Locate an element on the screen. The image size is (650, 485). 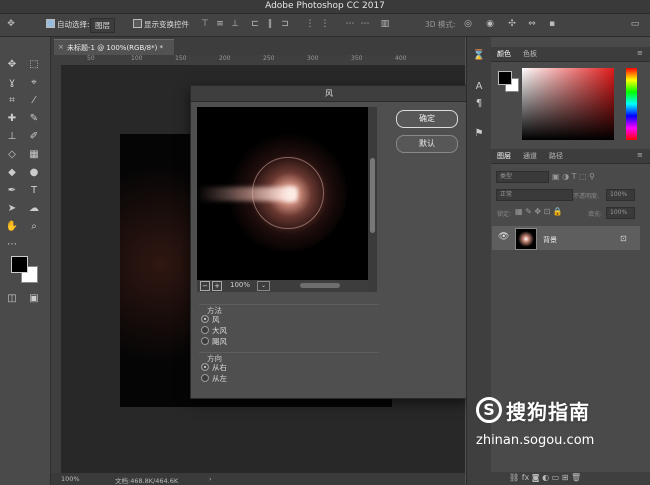
screen-mode-icon: ▣ is located at coordinates (34, 299).